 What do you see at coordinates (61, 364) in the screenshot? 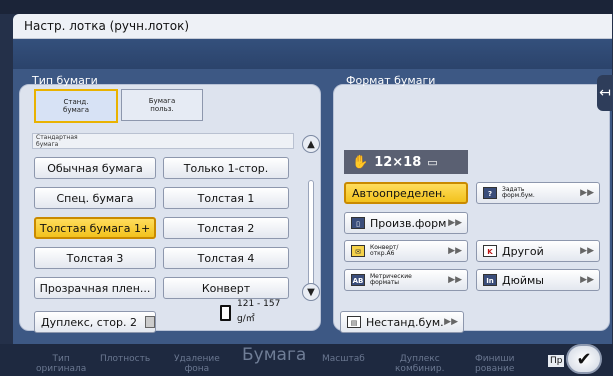
I see `nav-original-type: Тип оригинала` at bounding box center [61, 364].